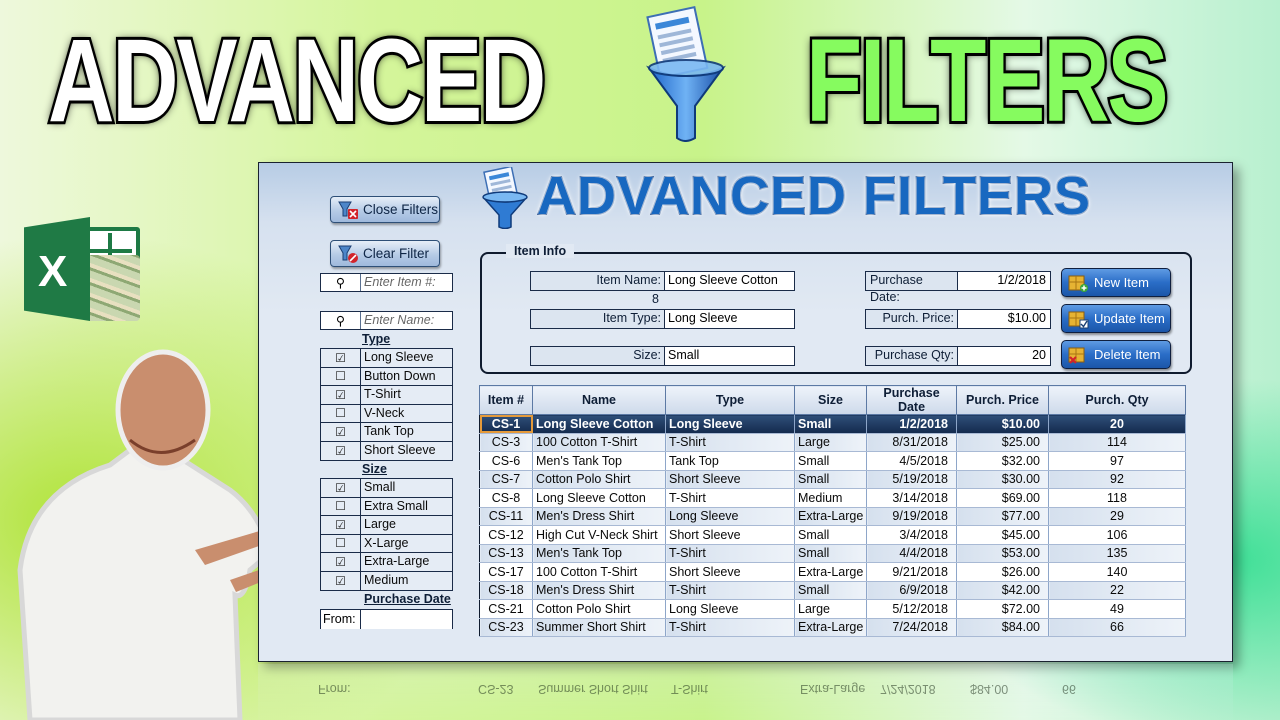 The height and width of the screenshot is (720, 1280). Describe the element at coordinates (599, 400) in the screenshot. I see `column-header: Name` at that location.